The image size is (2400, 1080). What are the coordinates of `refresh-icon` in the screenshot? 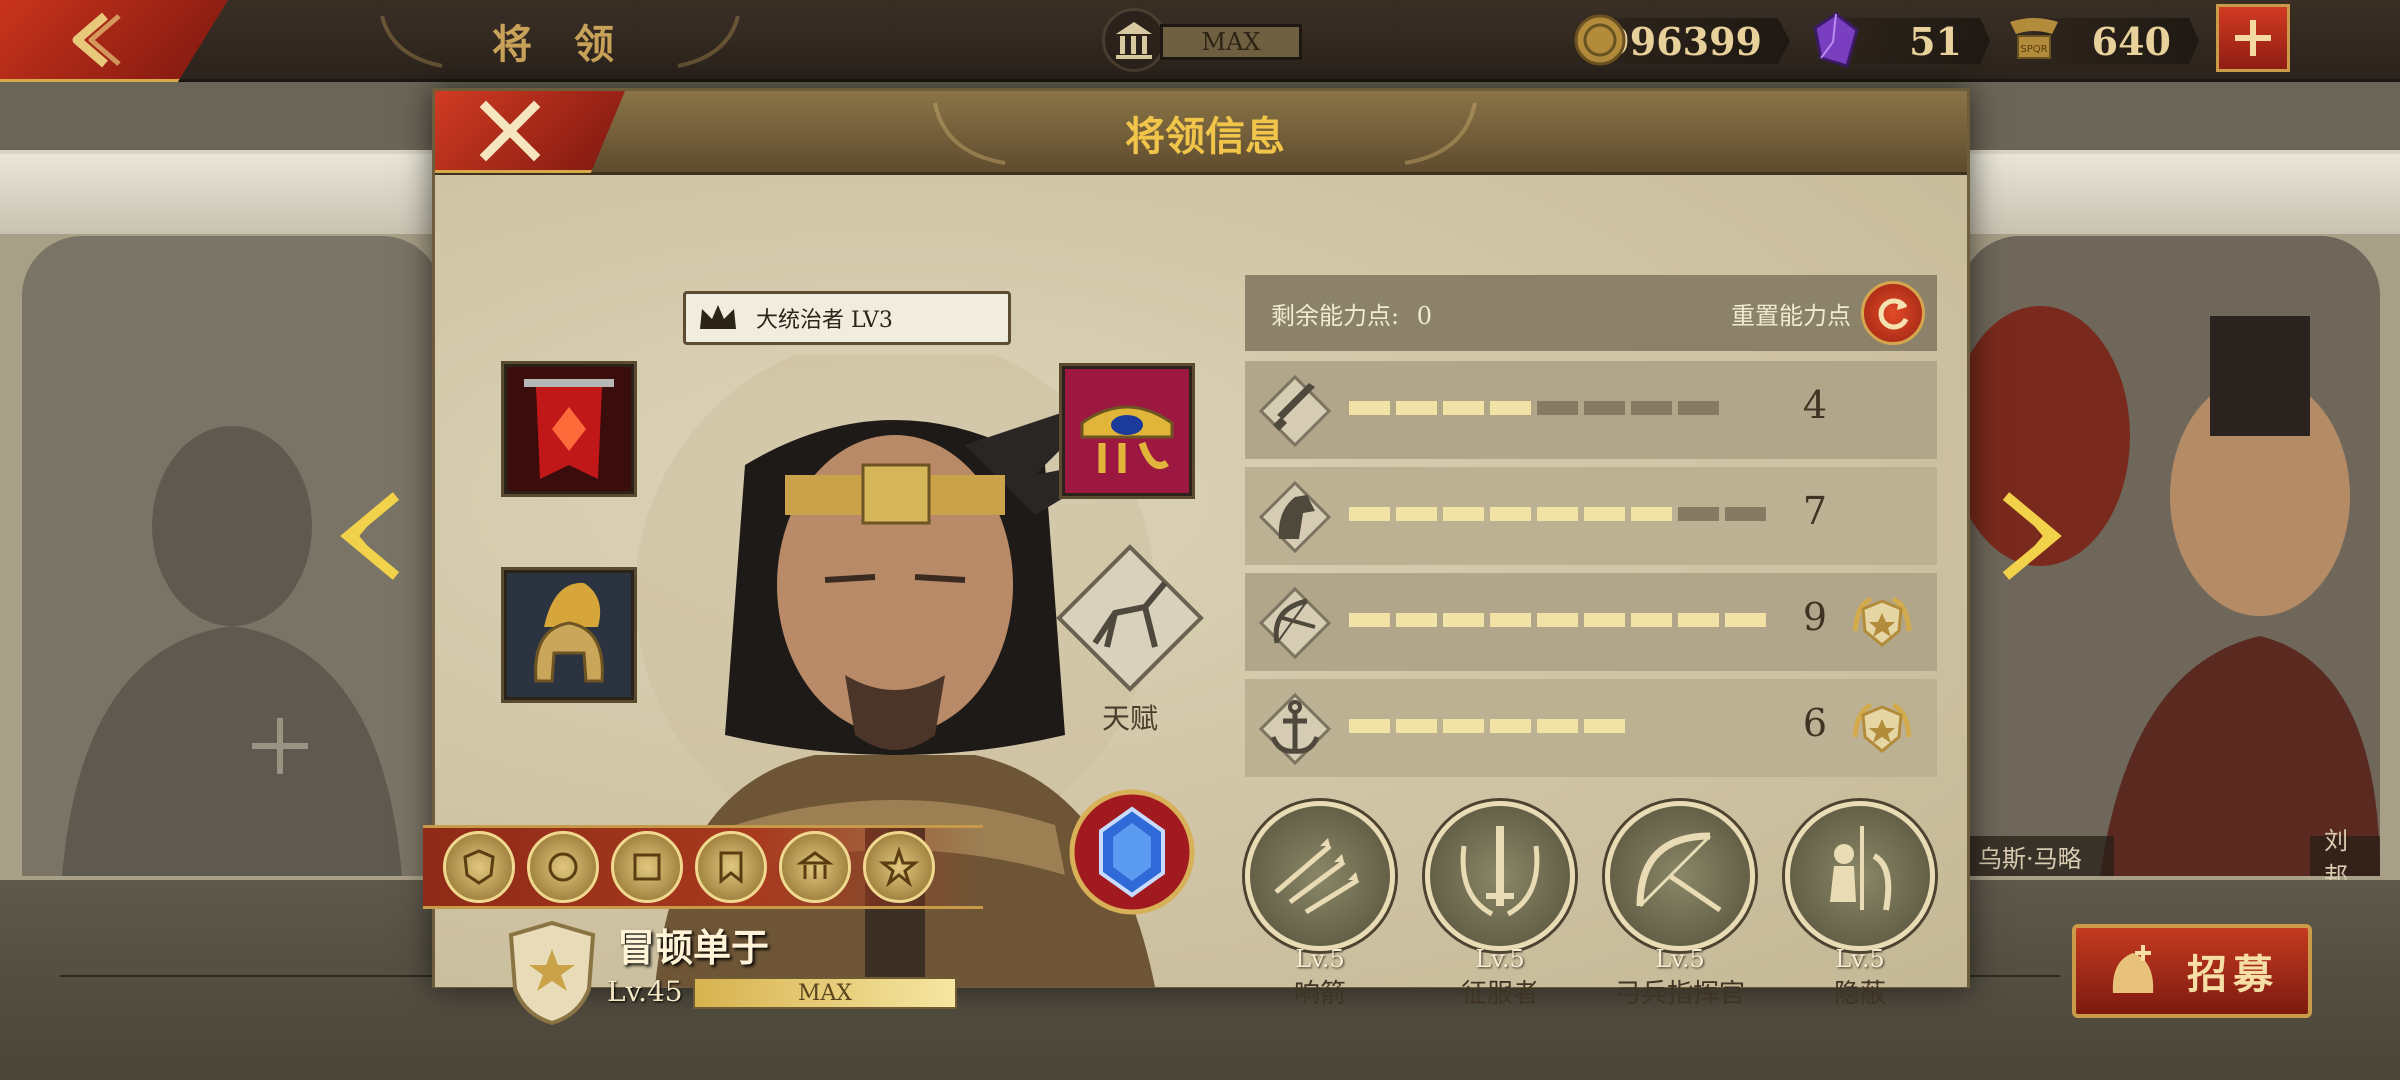 It's located at (1893, 314).